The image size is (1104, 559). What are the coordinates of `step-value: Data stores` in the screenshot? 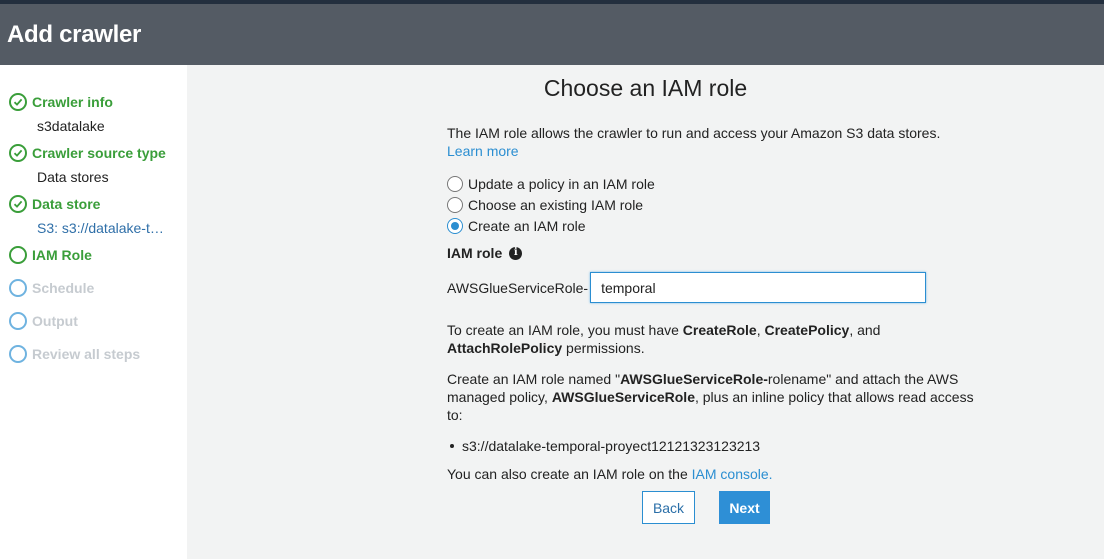 It's located at (73, 177).